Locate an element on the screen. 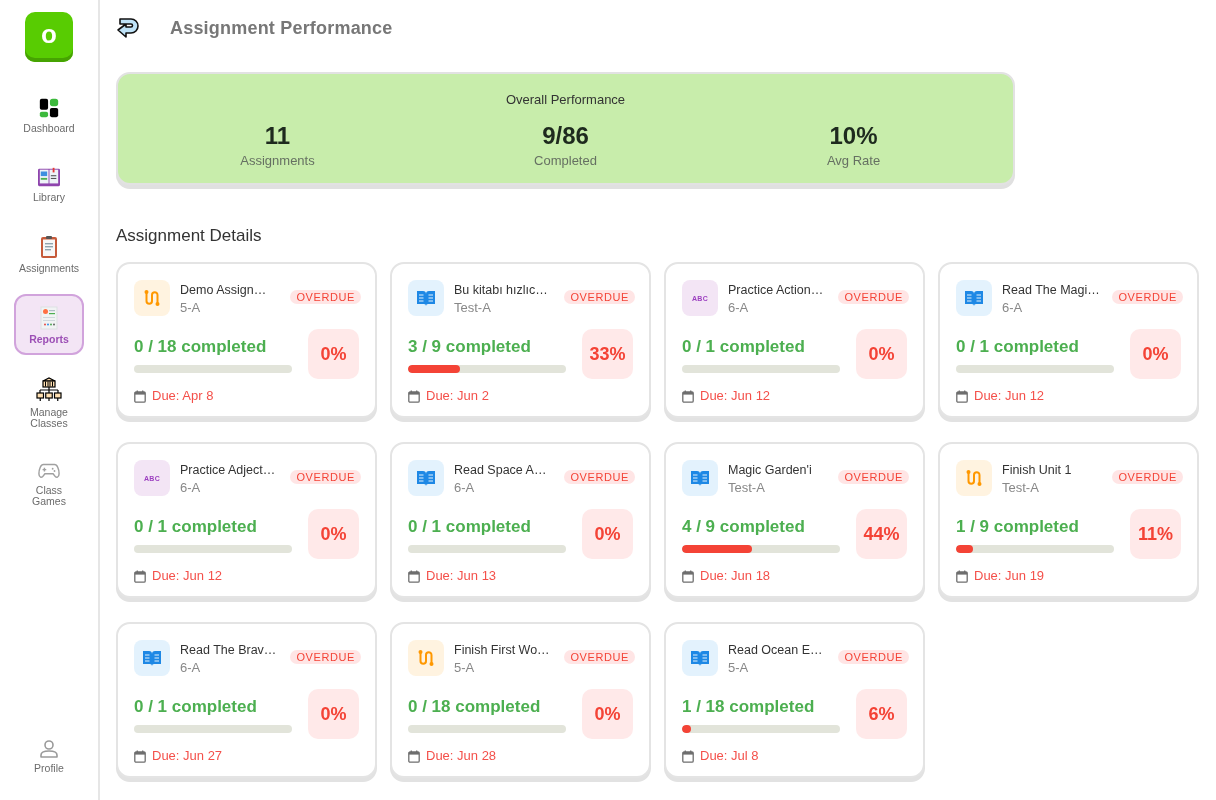  summary-title: Overall Performance is located at coordinates (565, 99).